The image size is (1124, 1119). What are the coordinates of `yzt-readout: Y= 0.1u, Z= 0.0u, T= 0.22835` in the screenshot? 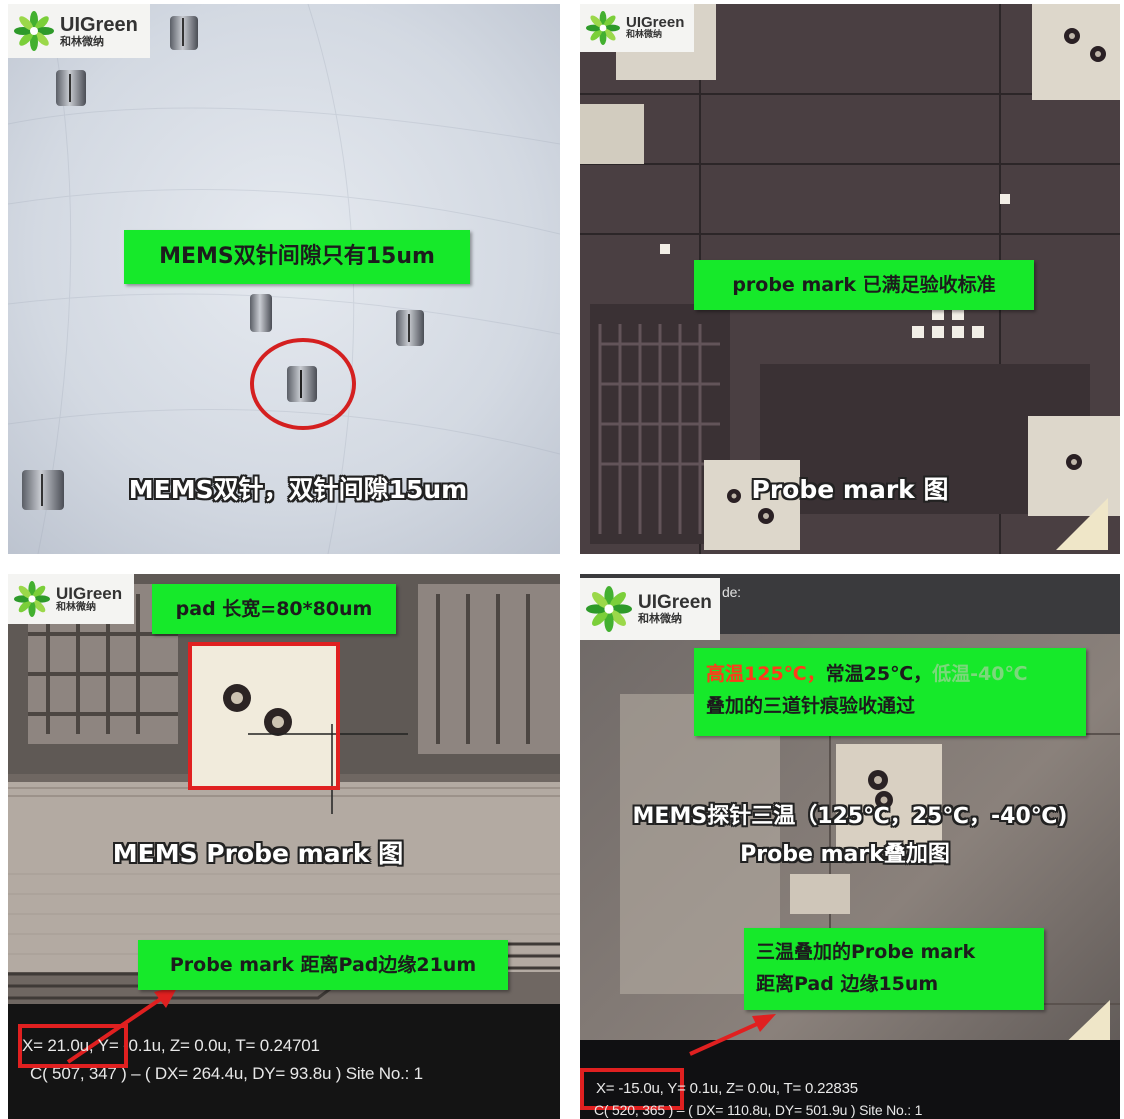 It's located at (760, 1088).